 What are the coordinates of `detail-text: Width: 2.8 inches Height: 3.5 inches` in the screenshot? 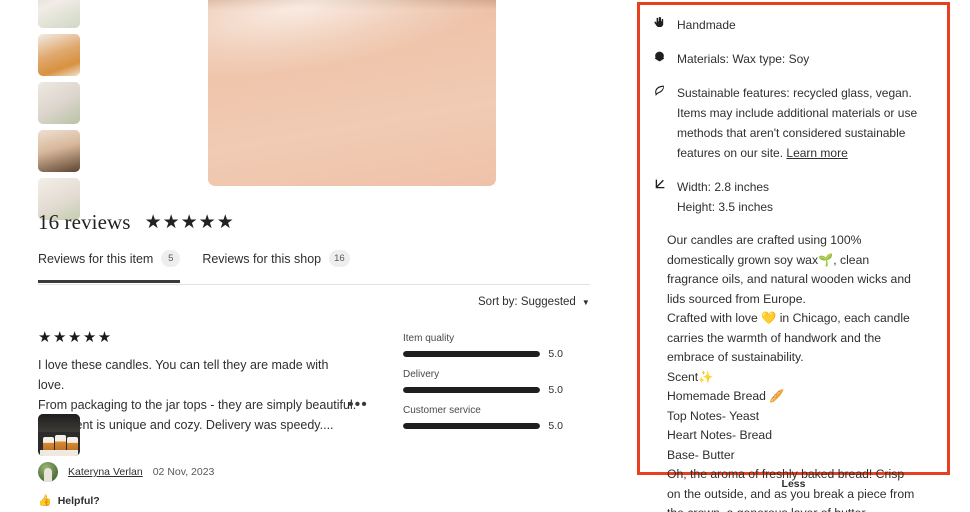 It's located at (725, 197).